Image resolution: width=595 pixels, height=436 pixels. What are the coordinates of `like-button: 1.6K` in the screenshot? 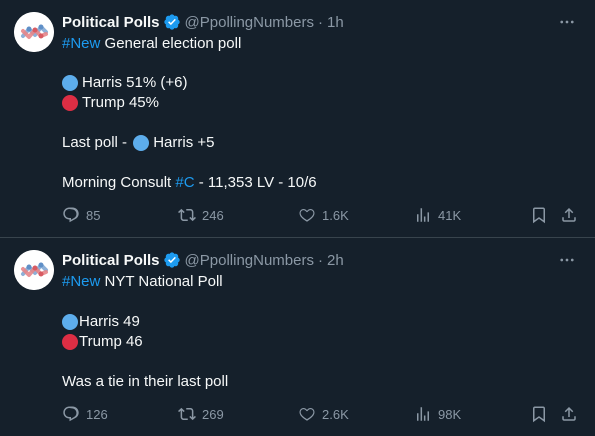 It's located at (323, 215).